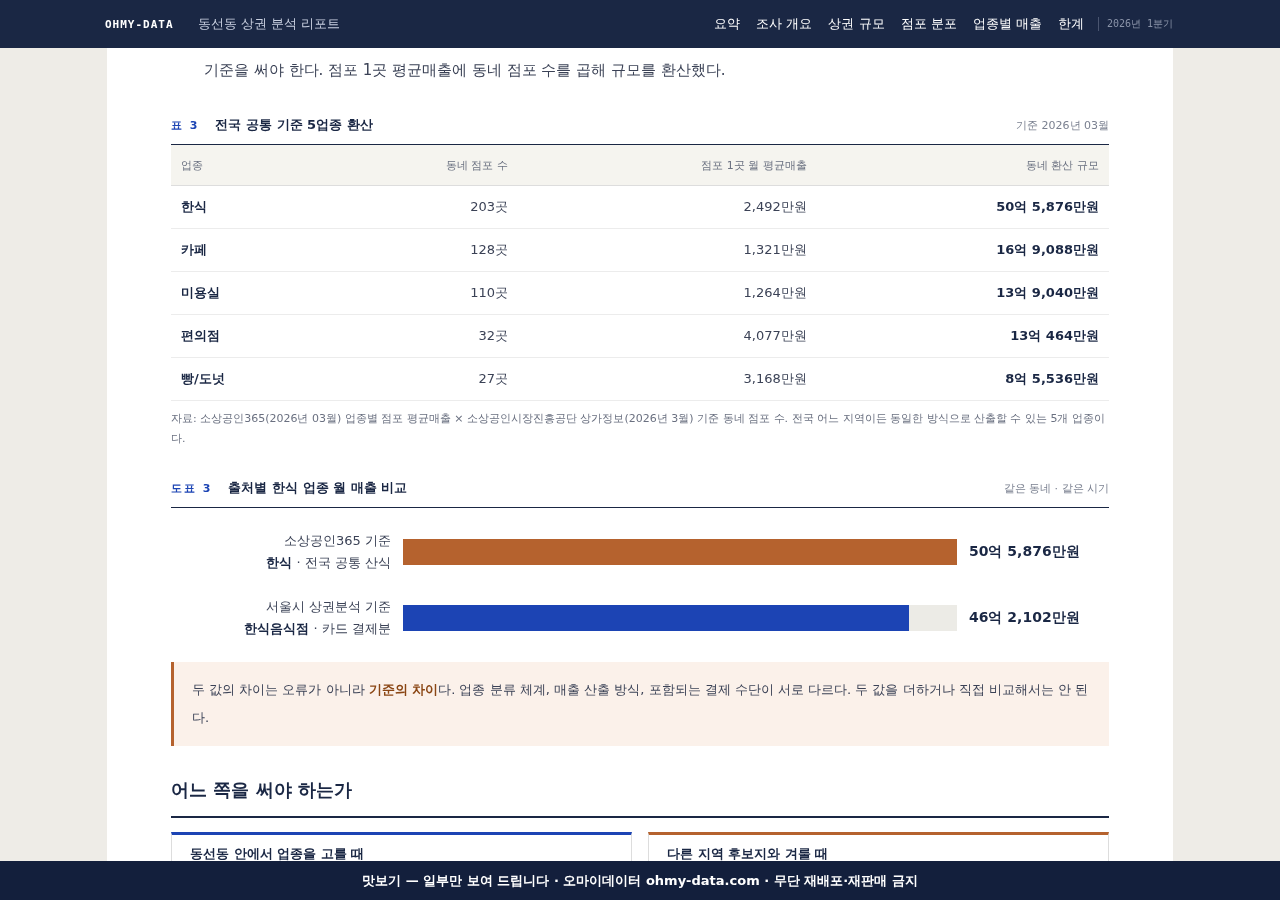 The image size is (1280, 900). What do you see at coordinates (269, 24) in the screenshot?
I see `report-title: 동선동 상권 분석 리포트` at bounding box center [269, 24].